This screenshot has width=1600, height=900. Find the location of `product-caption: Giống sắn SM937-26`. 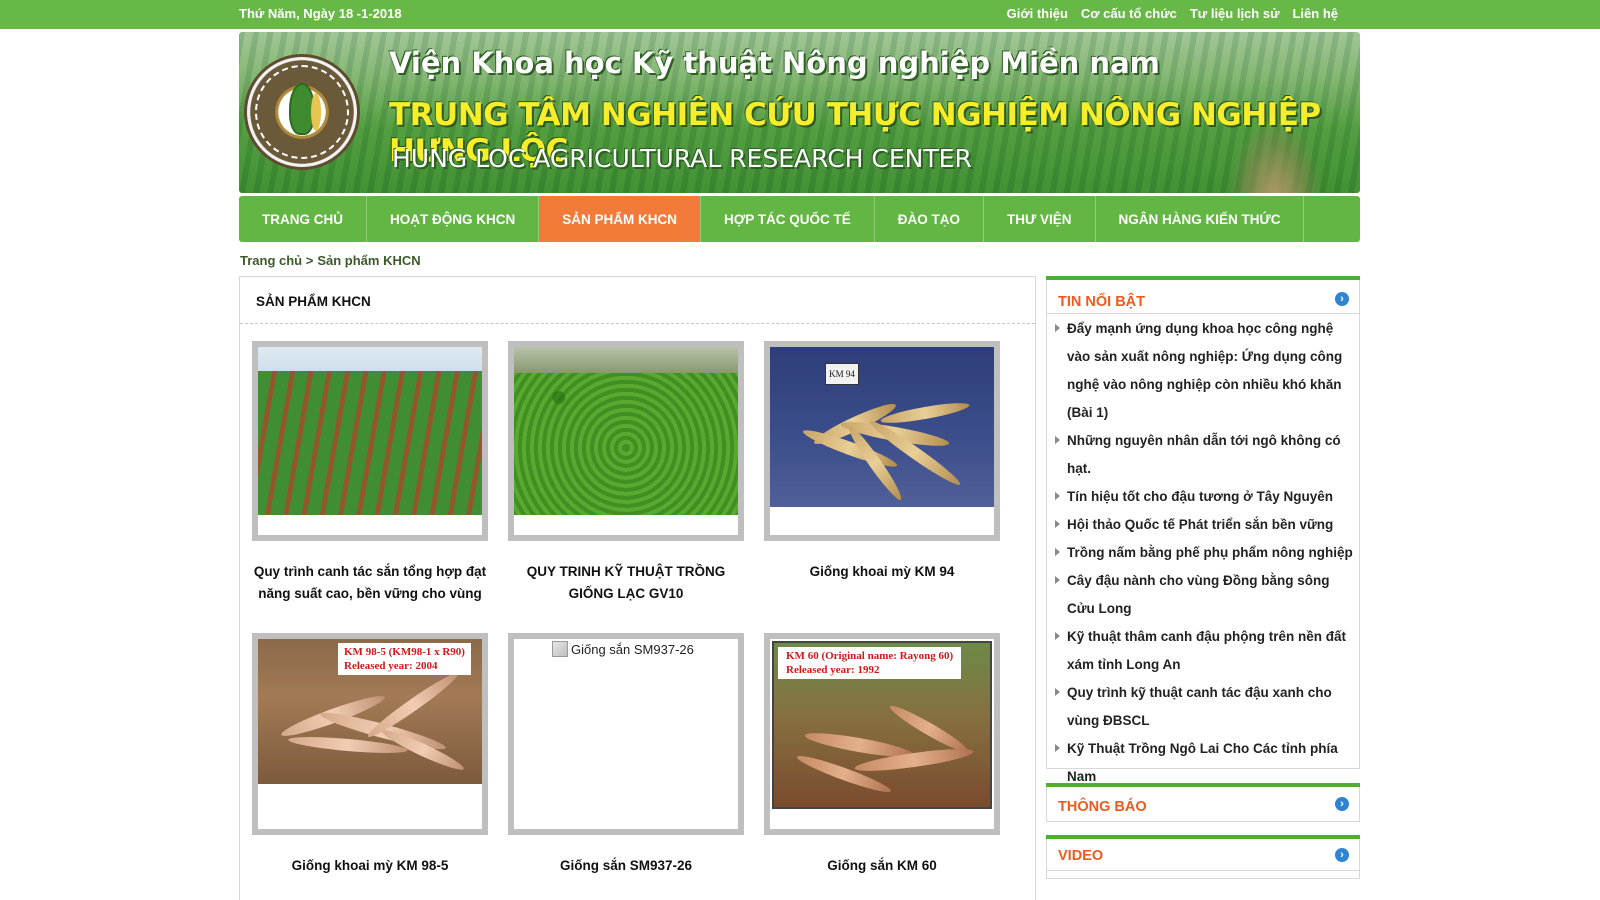

product-caption: Giống sắn SM937-26 is located at coordinates (626, 866).